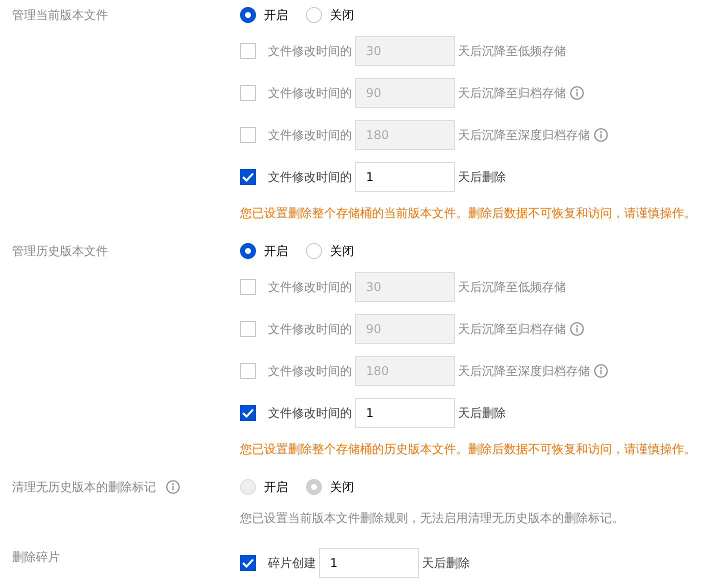  What do you see at coordinates (84, 487) in the screenshot?
I see `section-label: 清理无历史版本的删除标记` at bounding box center [84, 487].